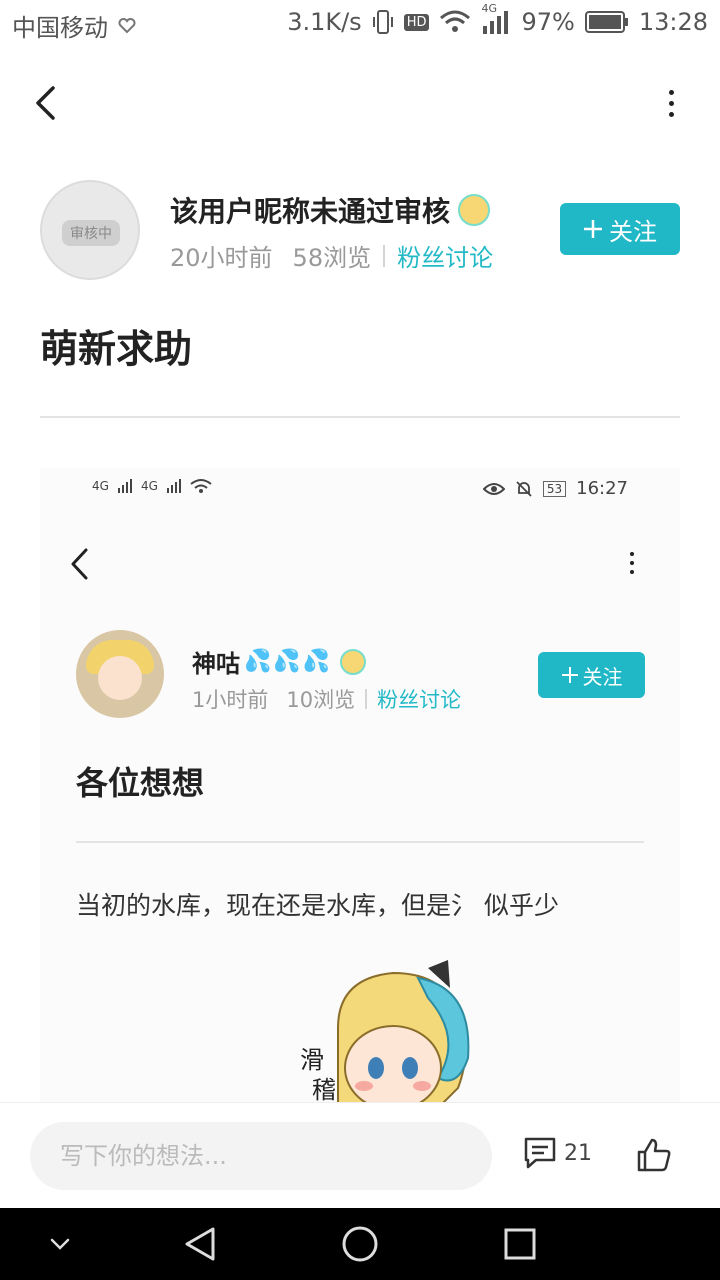 The width and height of the screenshot is (720, 1280). What do you see at coordinates (310, 210) in the screenshot?
I see `author-name: 该用户昵称未通过审核` at bounding box center [310, 210].